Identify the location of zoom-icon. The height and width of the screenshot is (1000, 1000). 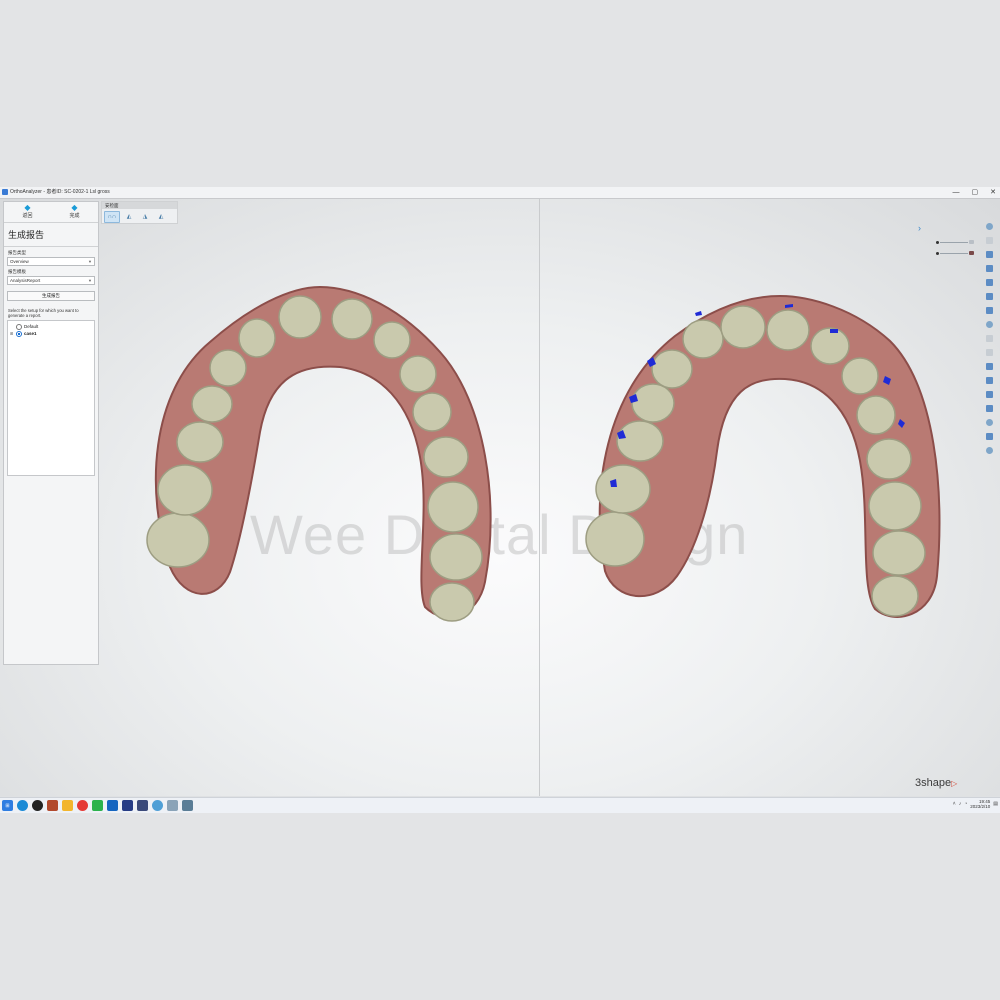
(989, 394).